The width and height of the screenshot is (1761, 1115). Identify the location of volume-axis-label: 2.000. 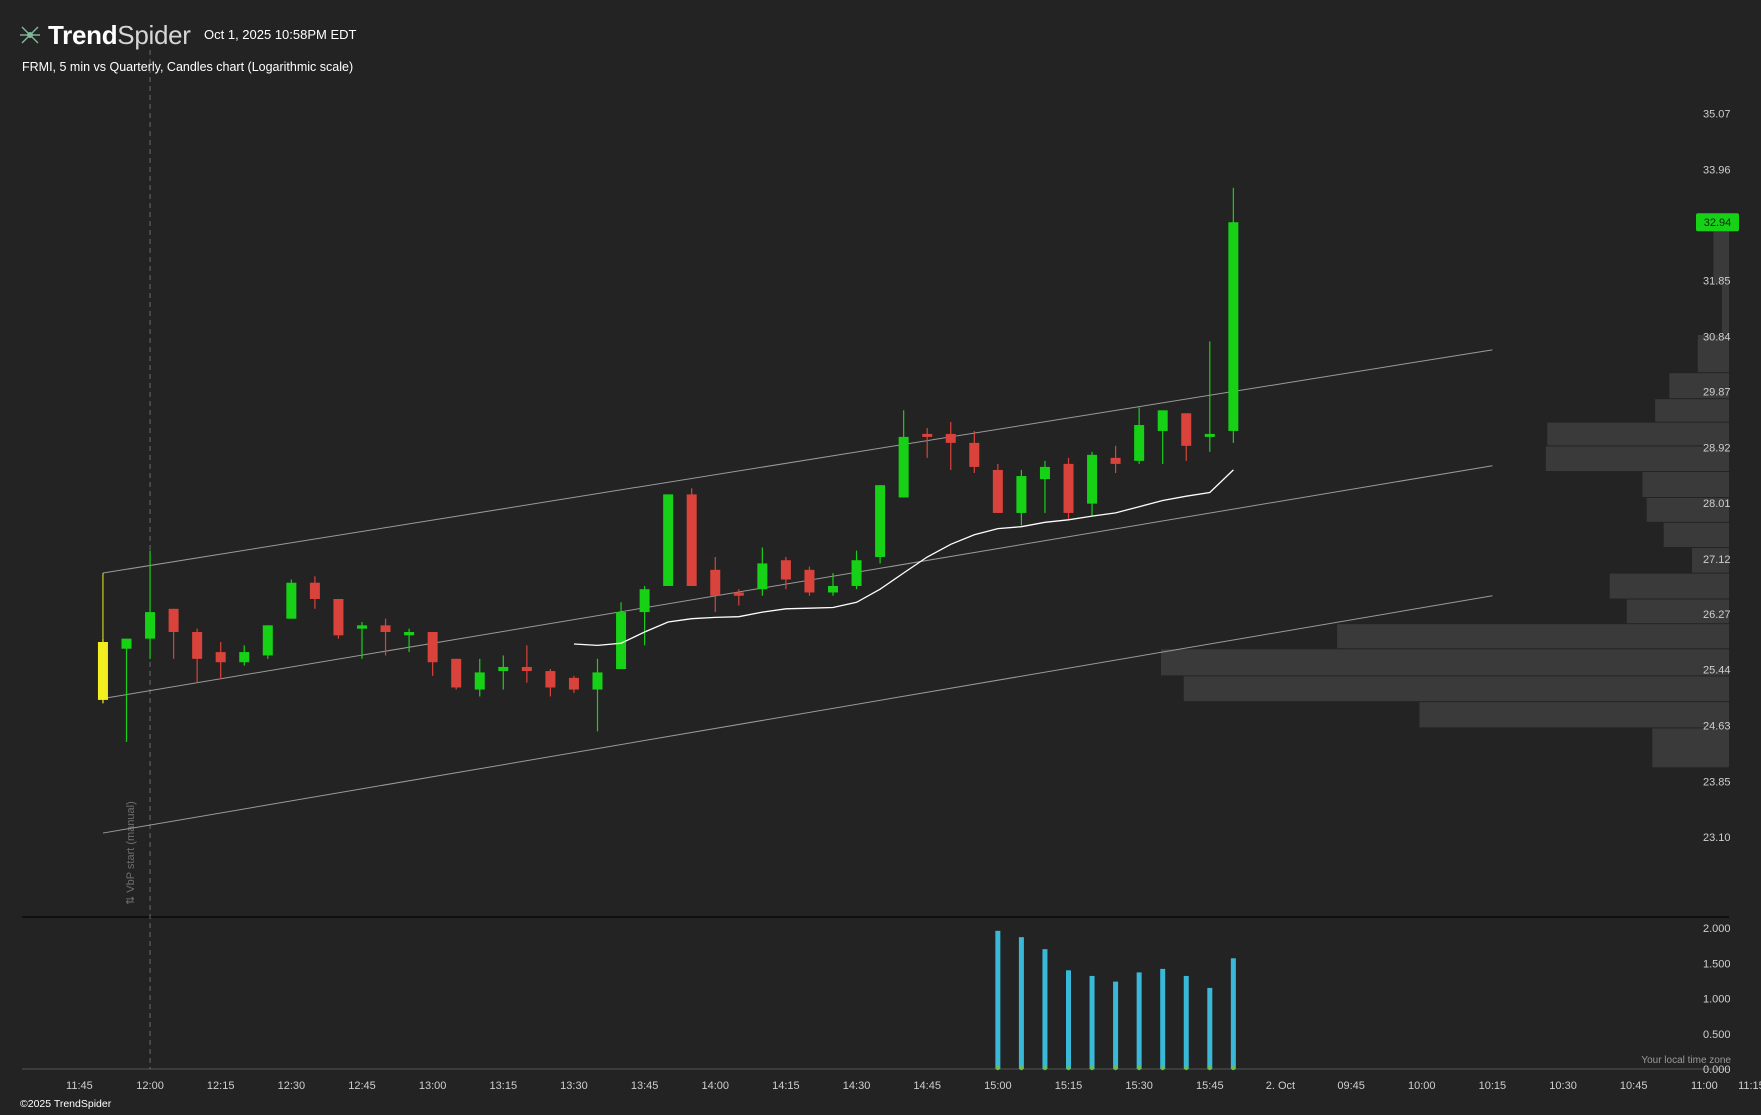
(1717, 929).